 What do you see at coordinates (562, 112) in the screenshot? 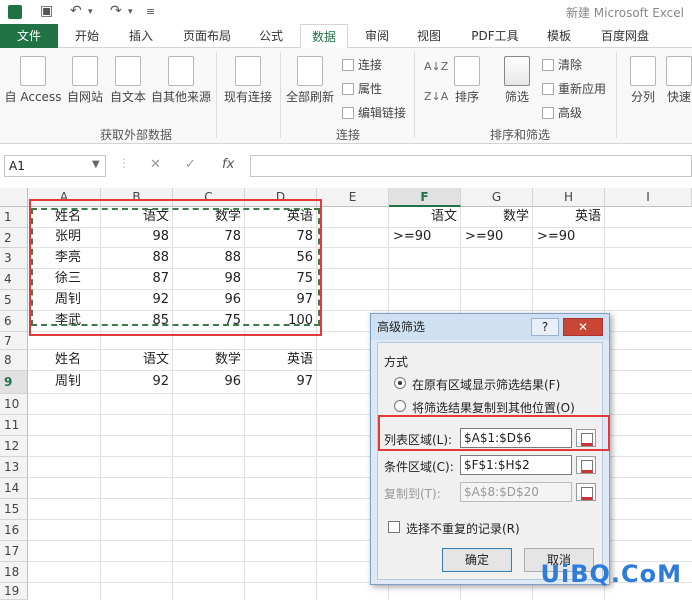
I see `advanced-filter-button: 高级` at bounding box center [562, 112].